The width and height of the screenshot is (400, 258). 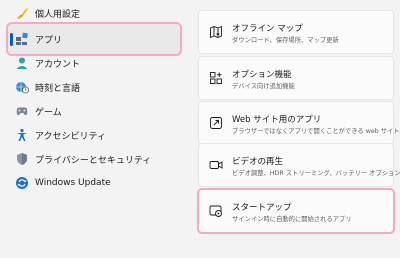 I want to click on card-title: オフライン マップ, so click(x=267, y=29).